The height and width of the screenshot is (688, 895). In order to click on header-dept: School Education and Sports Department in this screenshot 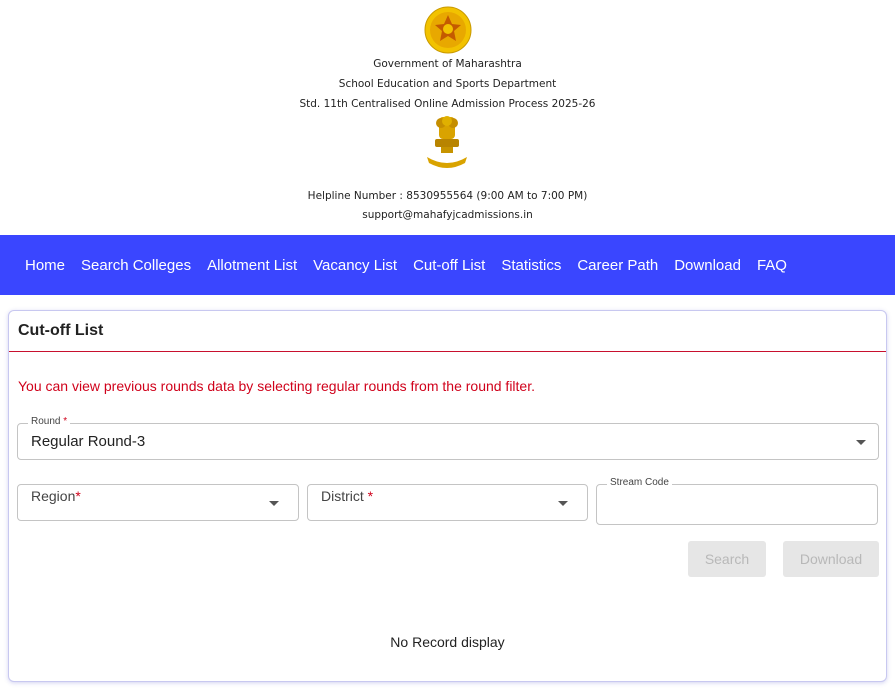, I will do `click(447, 84)`.